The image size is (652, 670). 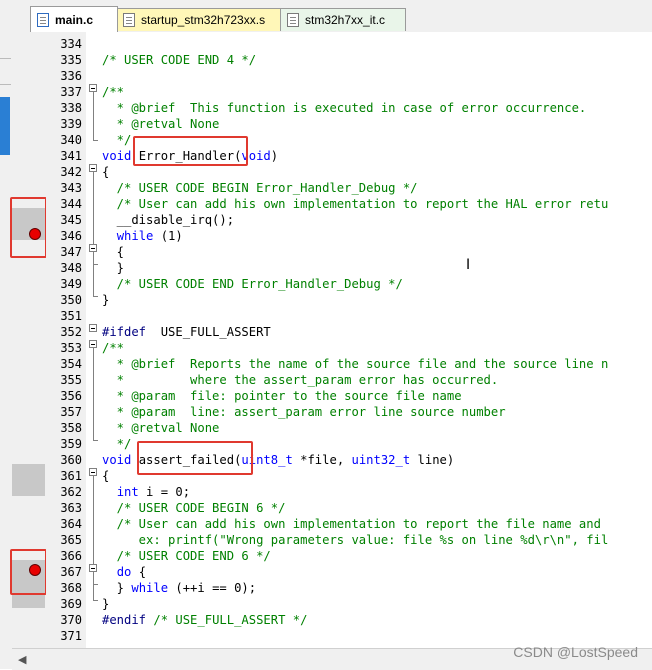 I want to click on line-number: 362, so click(x=71, y=492).